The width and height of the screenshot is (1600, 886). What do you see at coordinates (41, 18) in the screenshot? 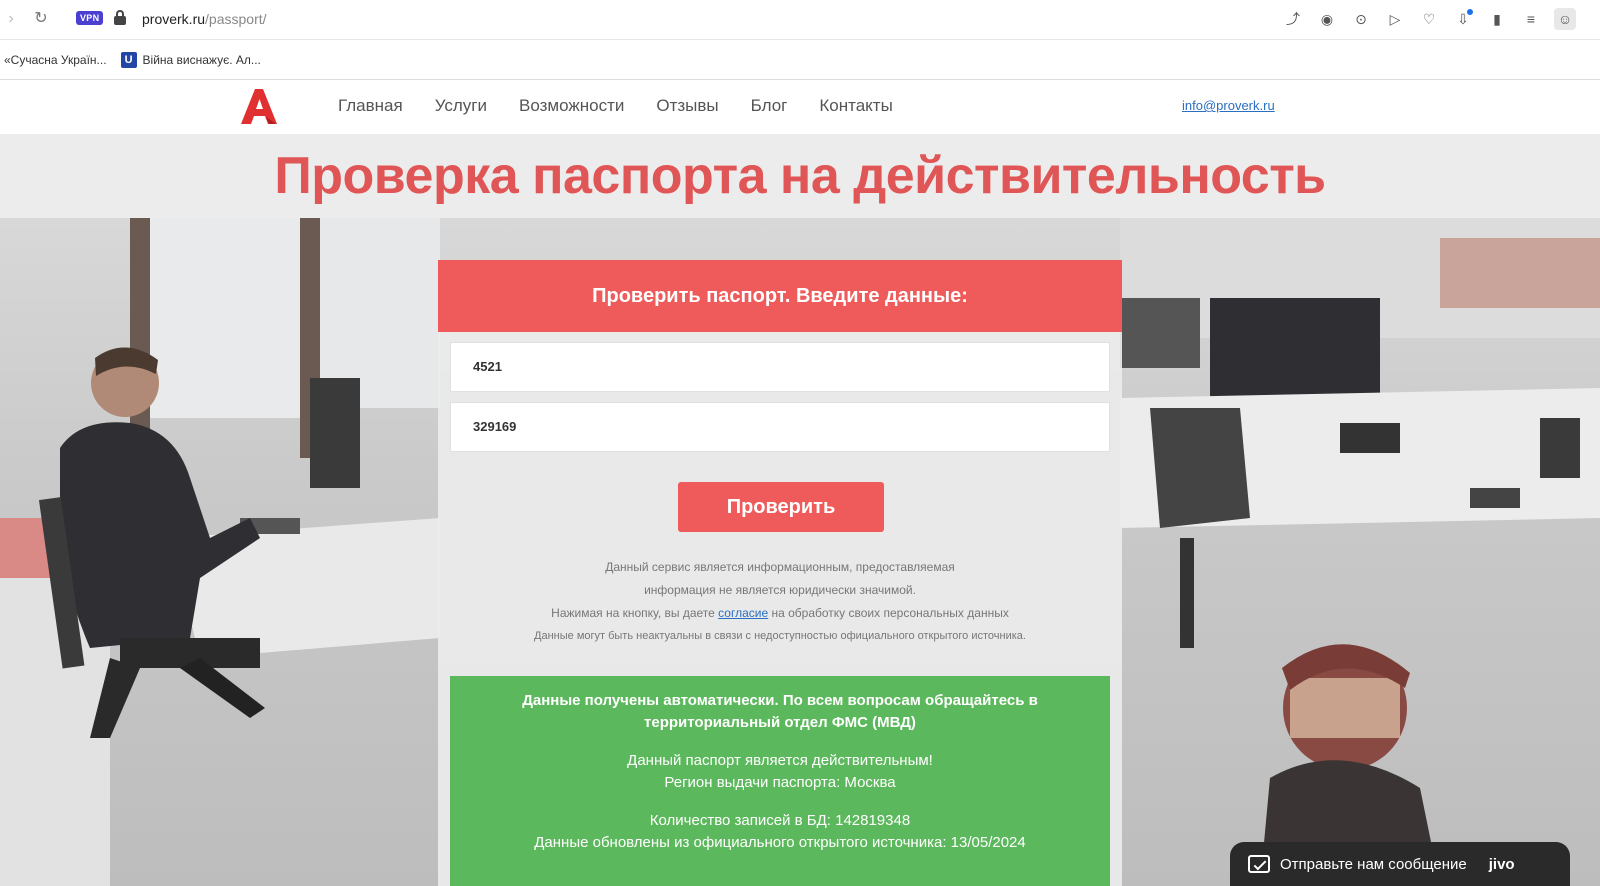
I see `reload-icon: ↻` at bounding box center [41, 18].